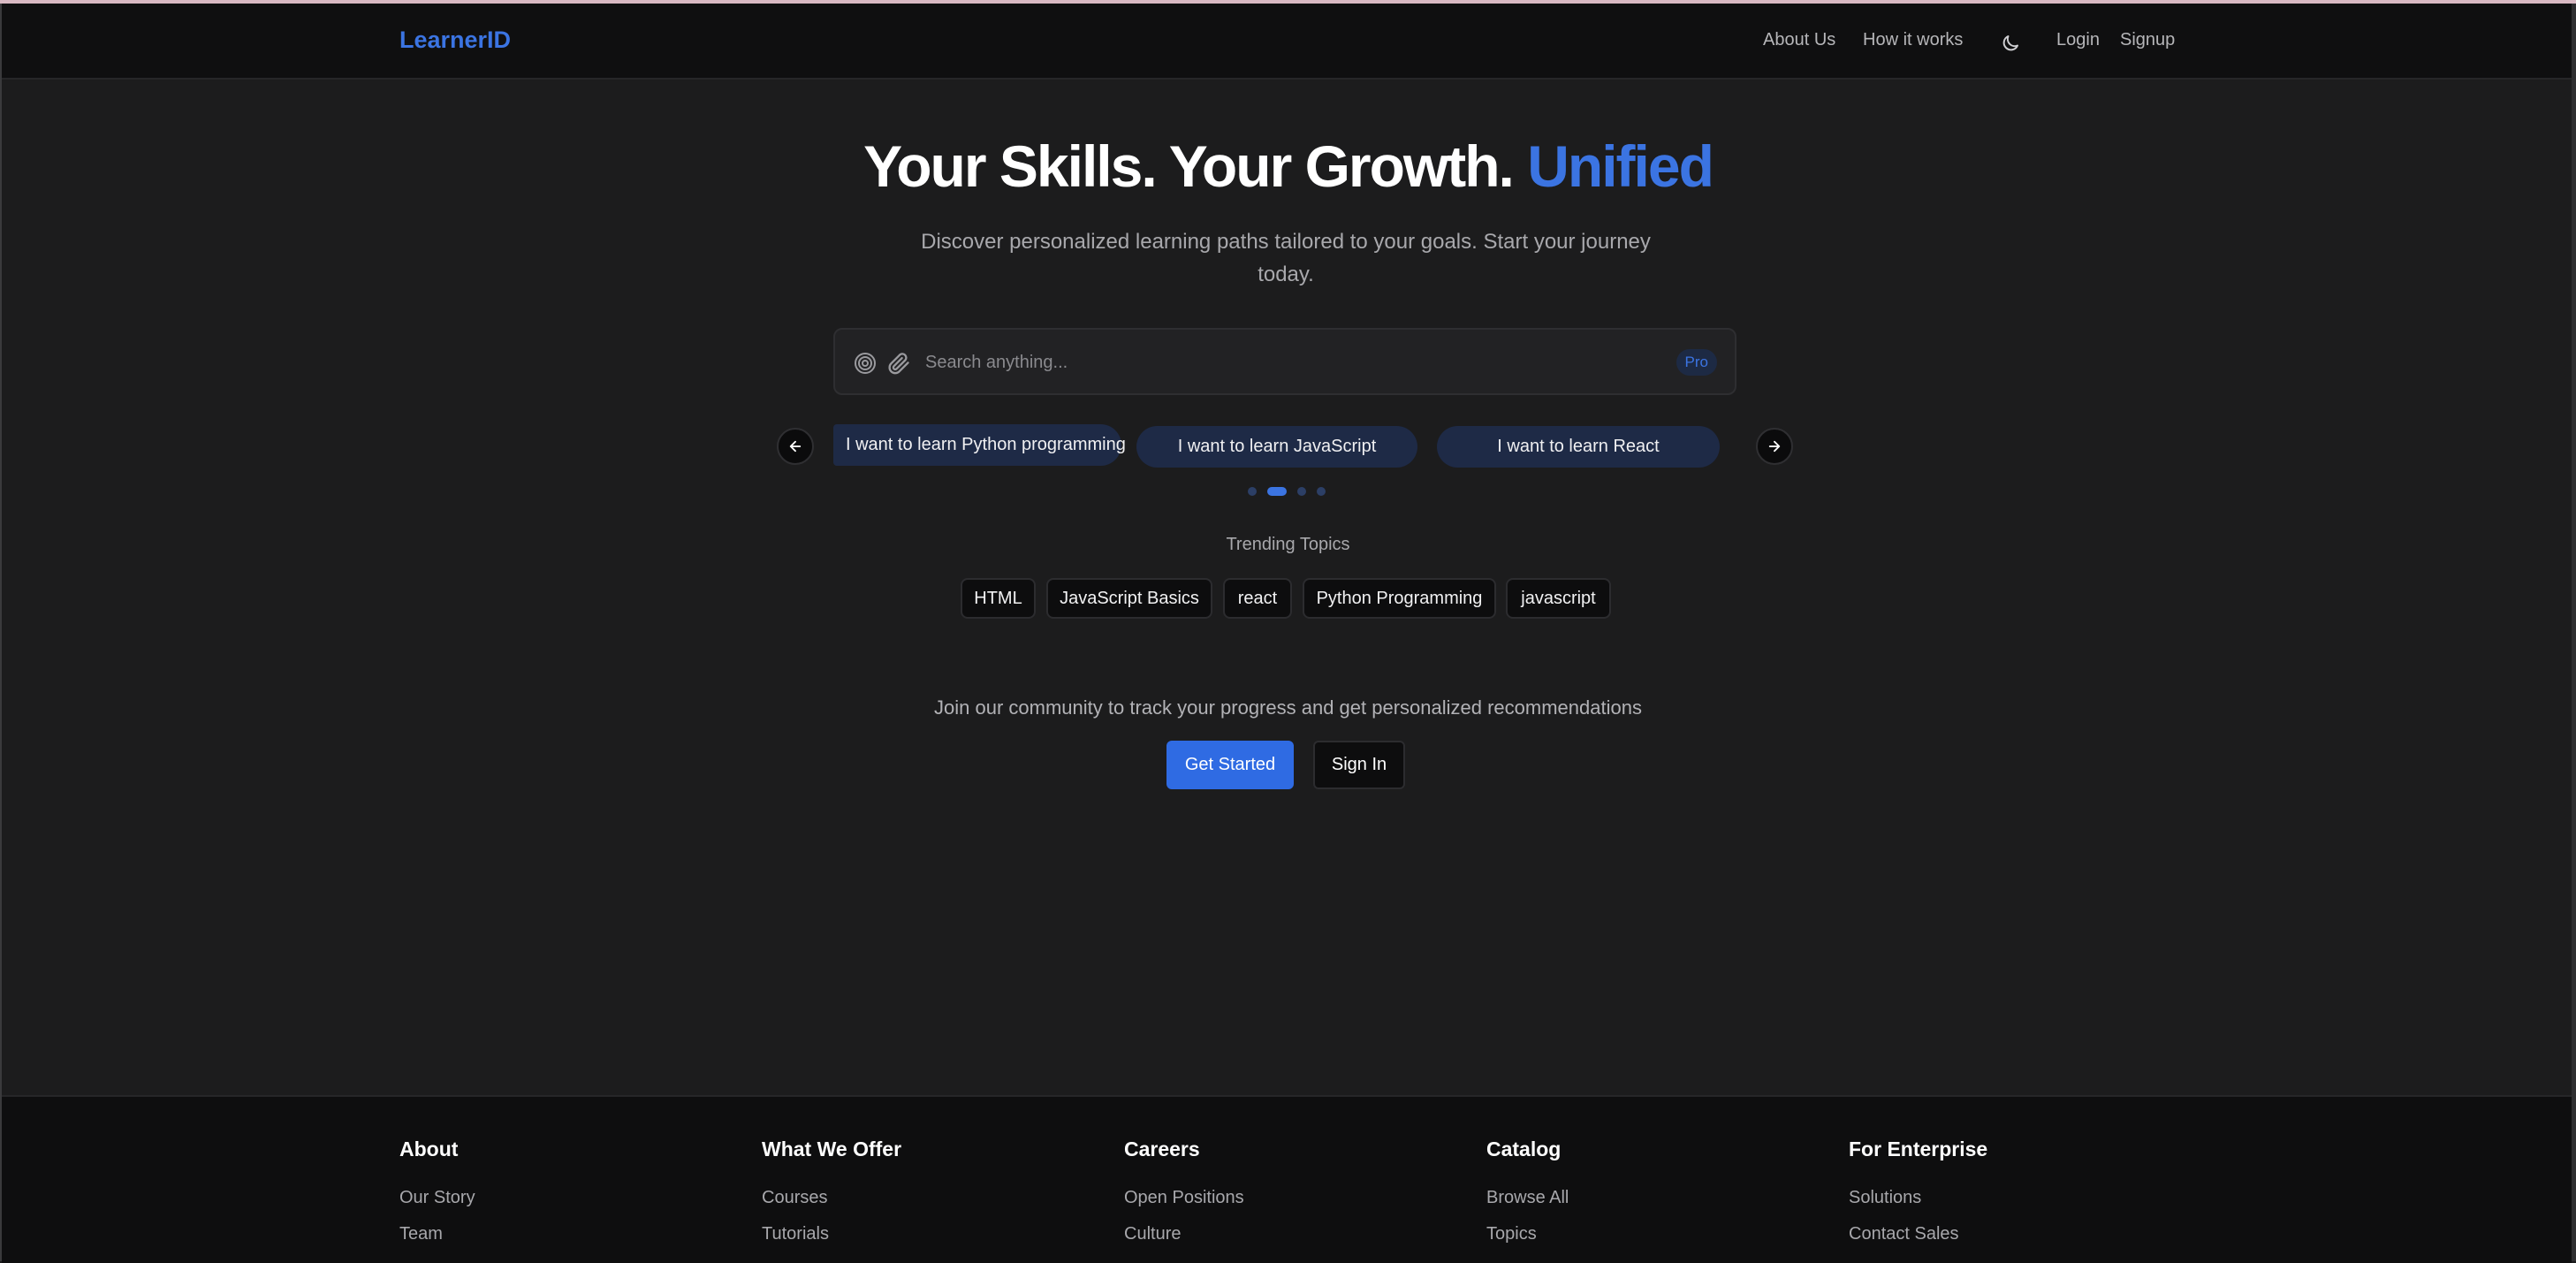 The height and width of the screenshot is (1263, 2576). What do you see at coordinates (1527, 1234) in the screenshot?
I see `footer-link: Topics` at bounding box center [1527, 1234].